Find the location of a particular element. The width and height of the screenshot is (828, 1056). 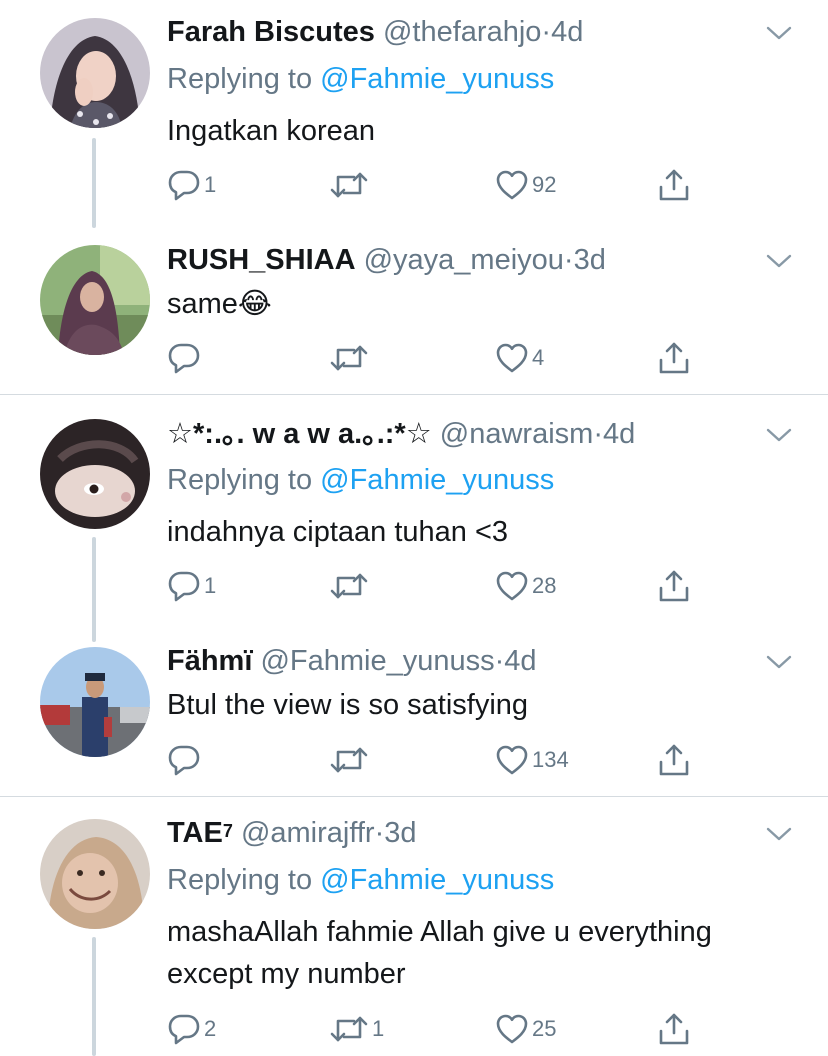

tweet-actions: 1 92 is located at coordinates (437, 185).